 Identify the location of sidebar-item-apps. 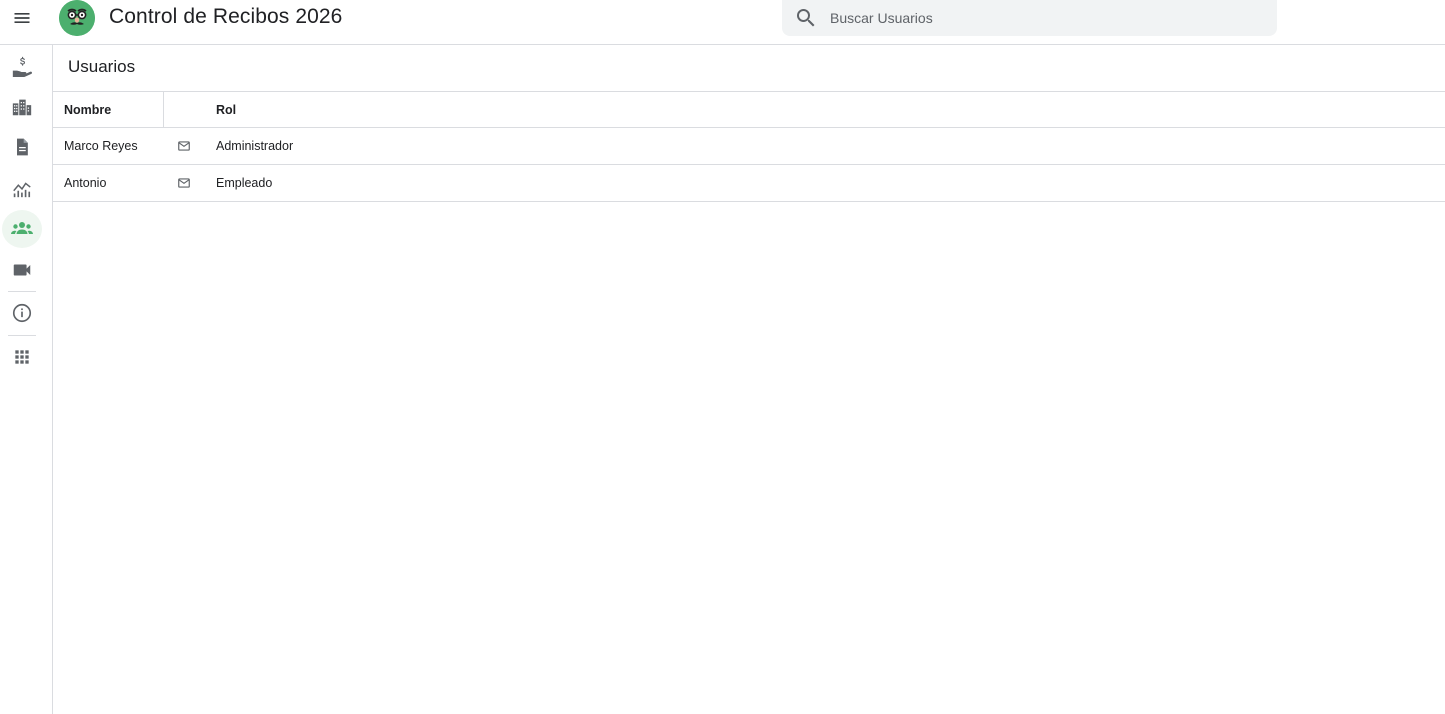
(22, 357).